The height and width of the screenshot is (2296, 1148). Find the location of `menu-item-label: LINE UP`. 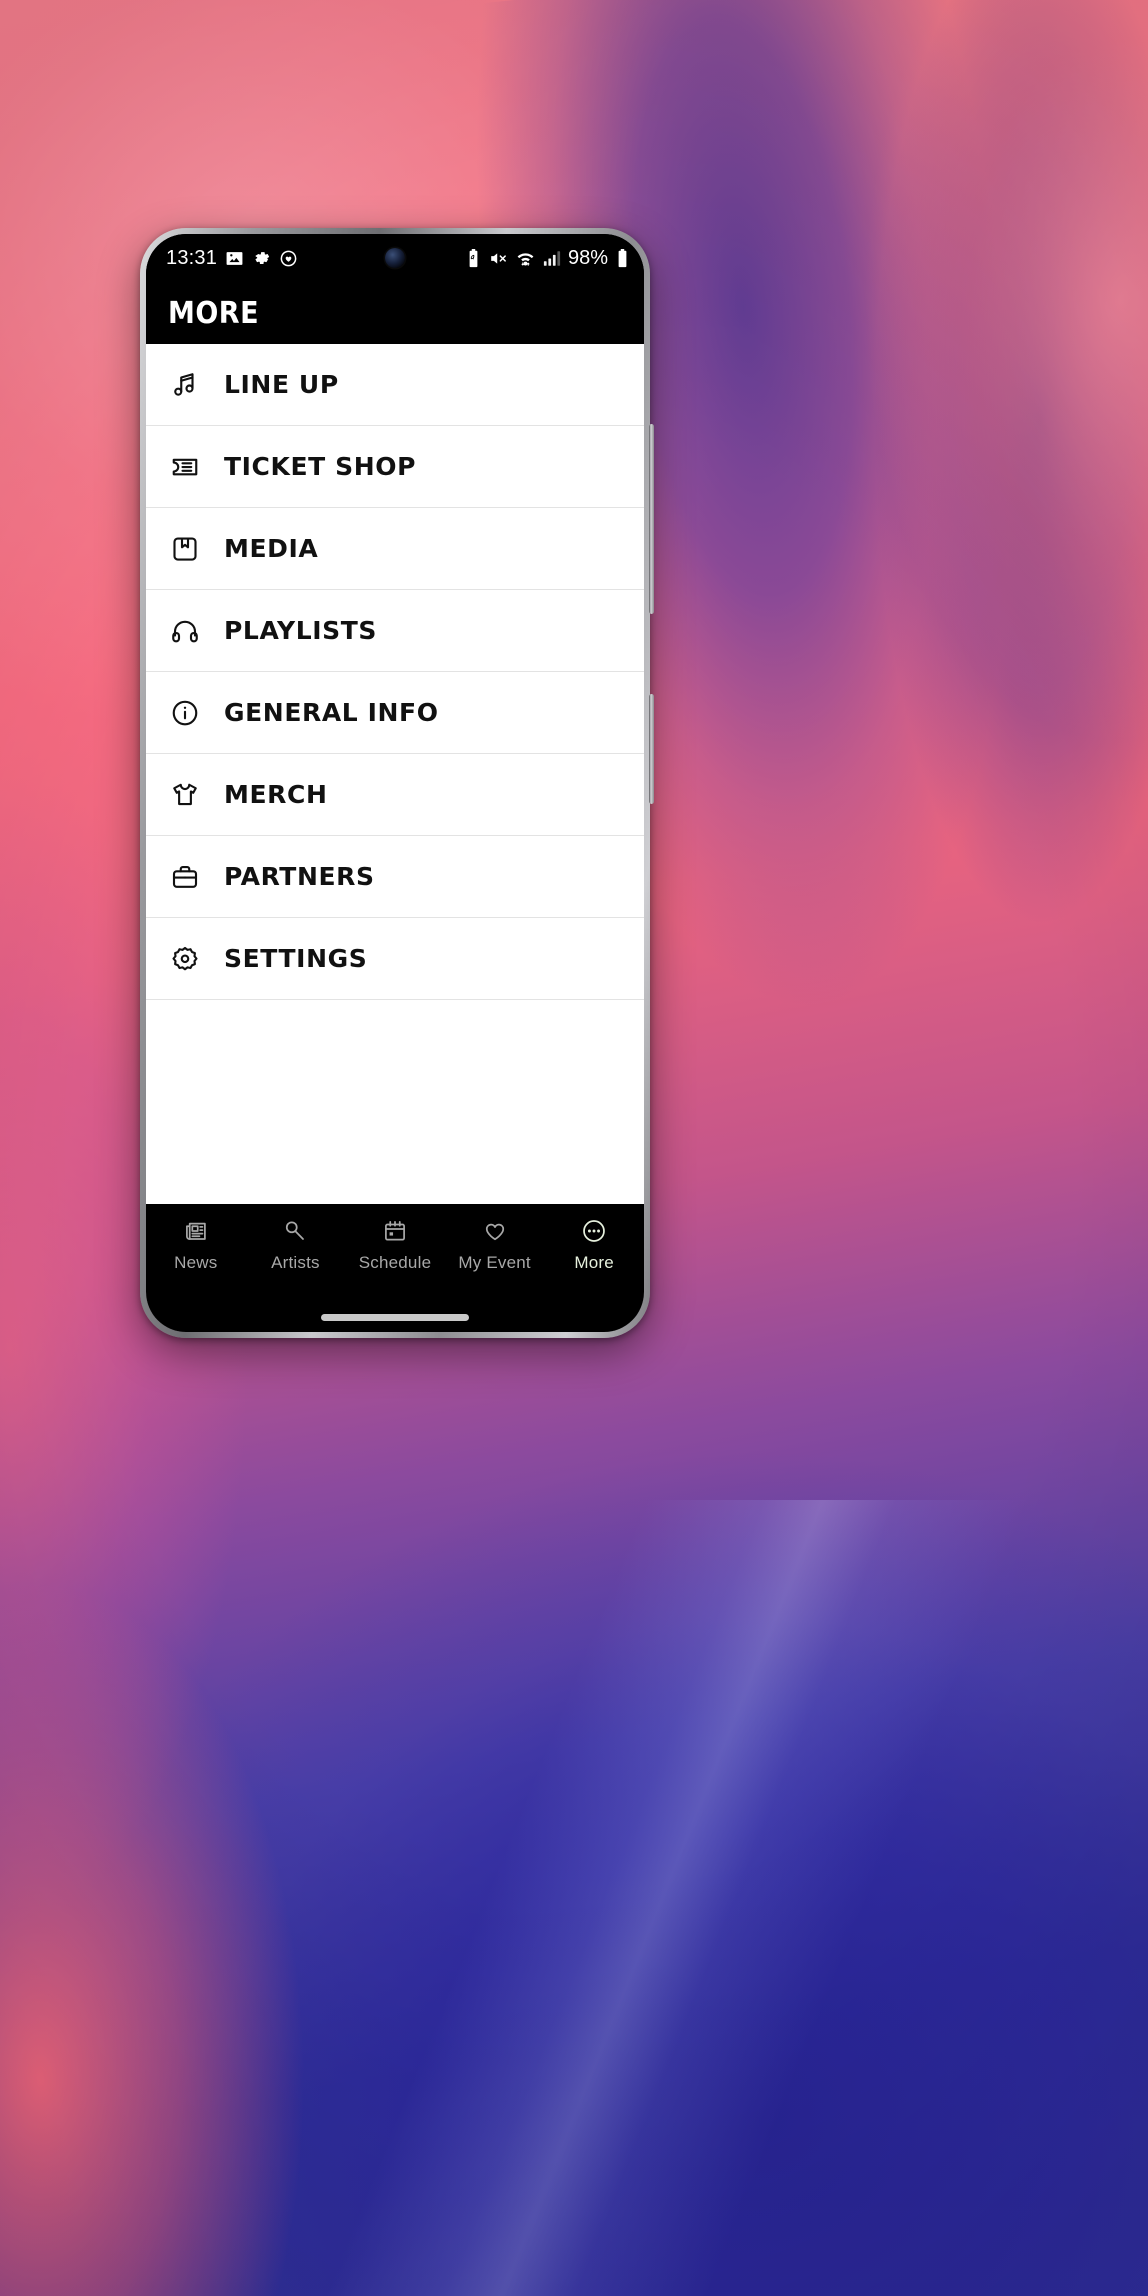

menu-item-label: LINE UP is located at coordinates (281, 384).